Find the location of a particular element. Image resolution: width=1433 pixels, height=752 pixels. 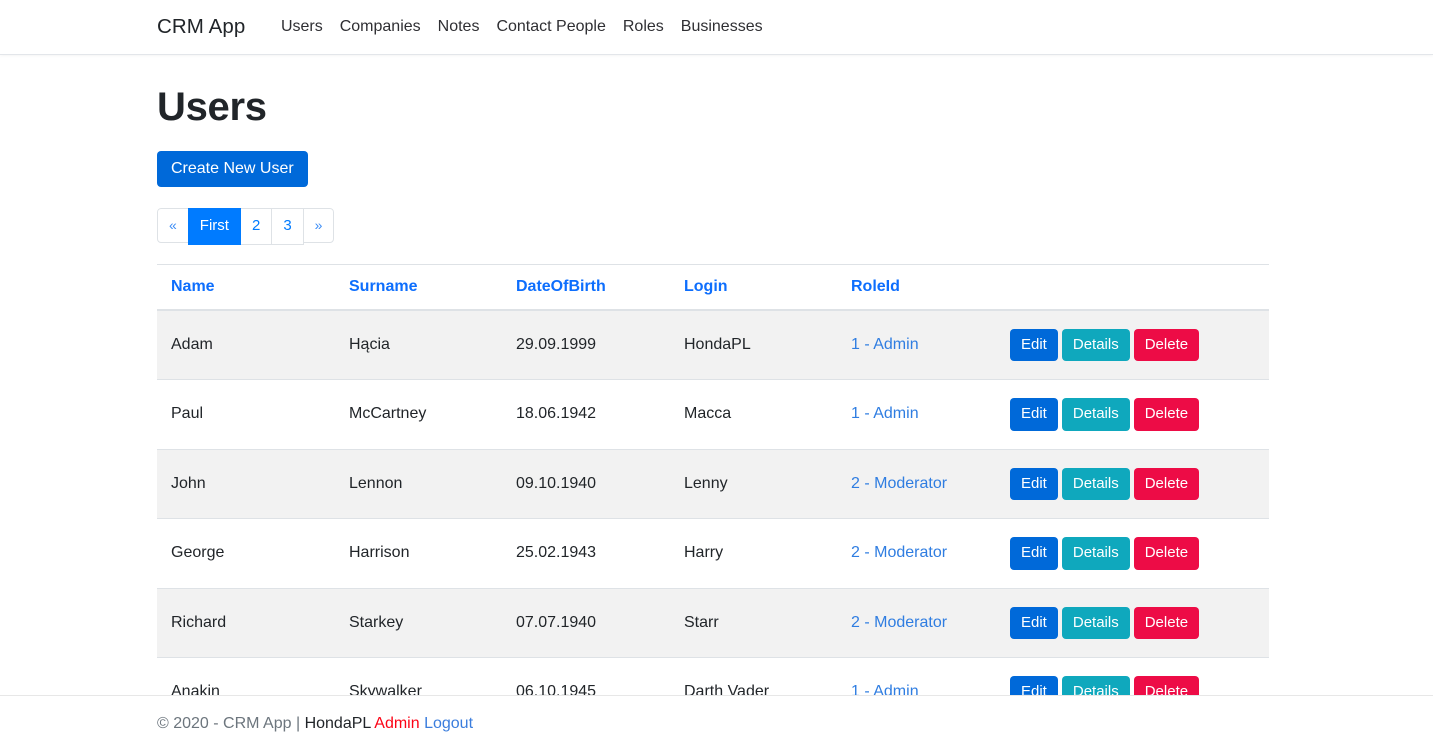

pagination-item-3: 3 is located at coordinates (287, 226).